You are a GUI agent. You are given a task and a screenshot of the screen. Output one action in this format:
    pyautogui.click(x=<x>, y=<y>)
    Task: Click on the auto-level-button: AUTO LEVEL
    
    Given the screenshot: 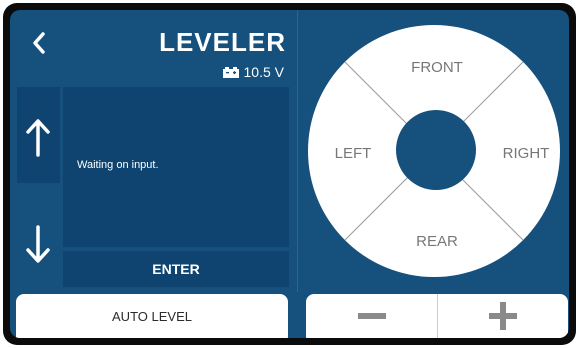 What is the action you would take?
    pyautogui.click(x=152, y=316)
    